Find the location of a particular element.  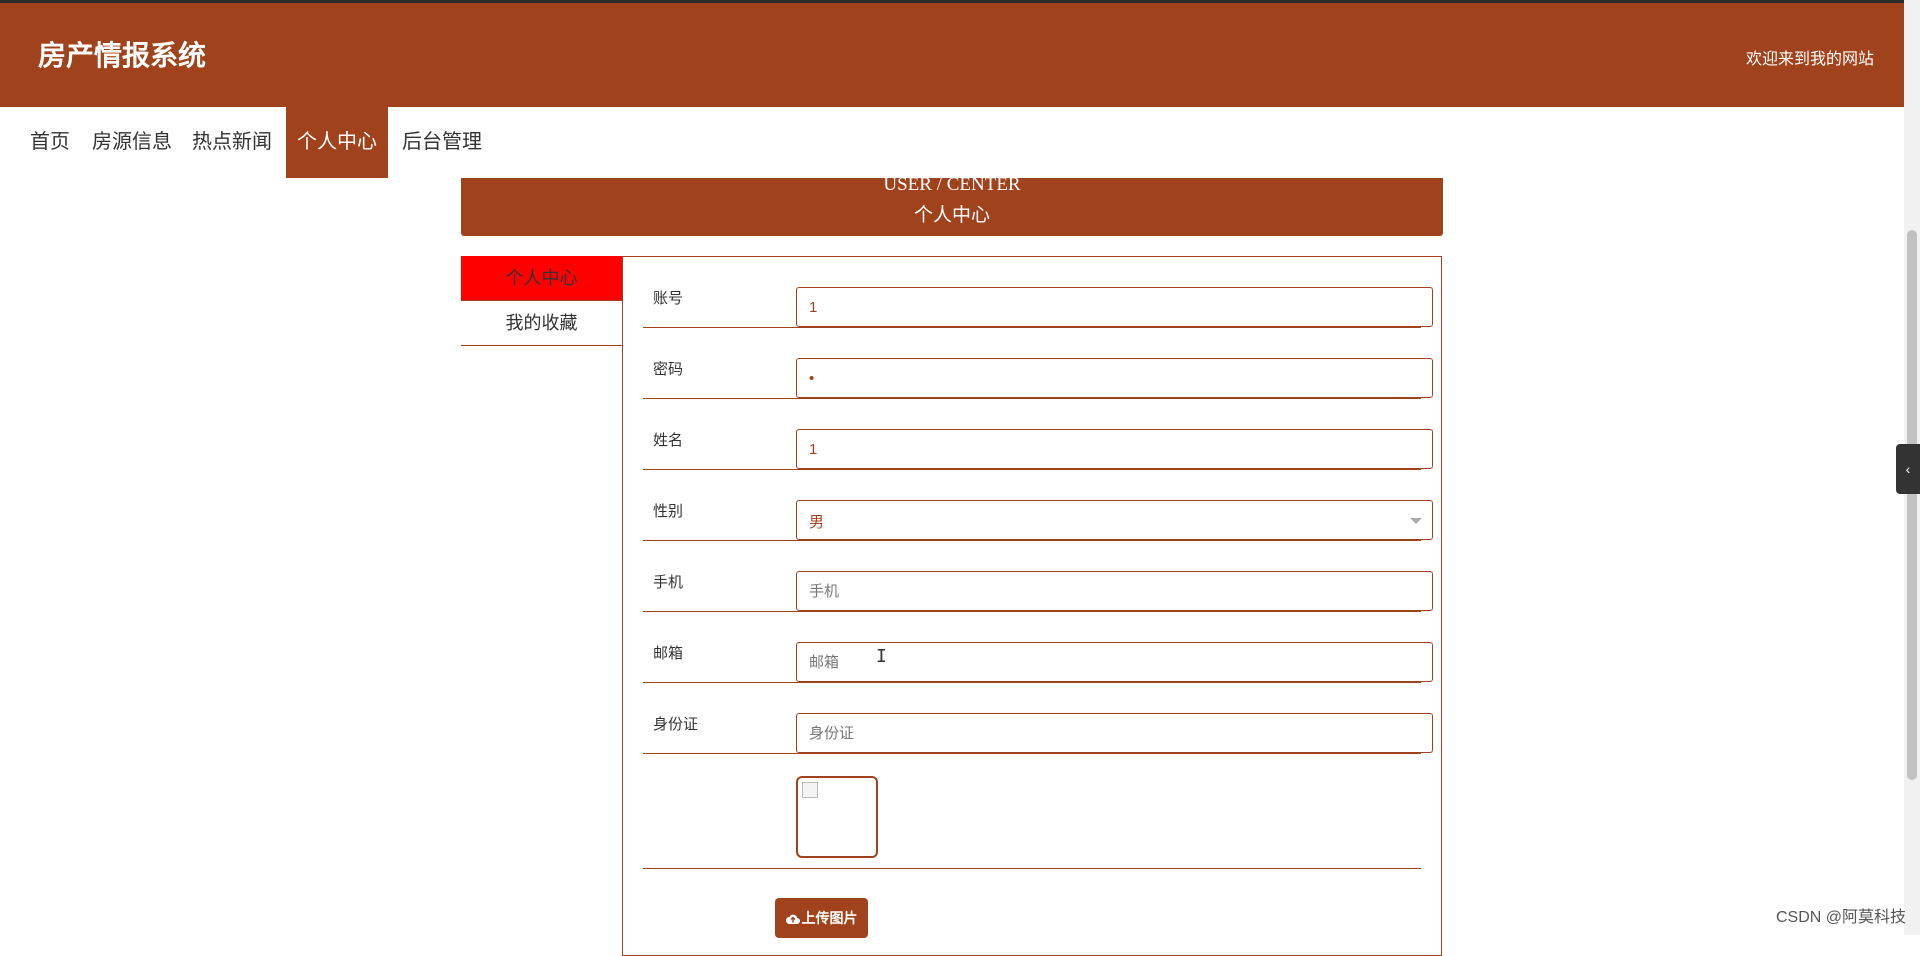

welcome-text: 欢迎来到我的网站 is located at coordinates (1809, 59).